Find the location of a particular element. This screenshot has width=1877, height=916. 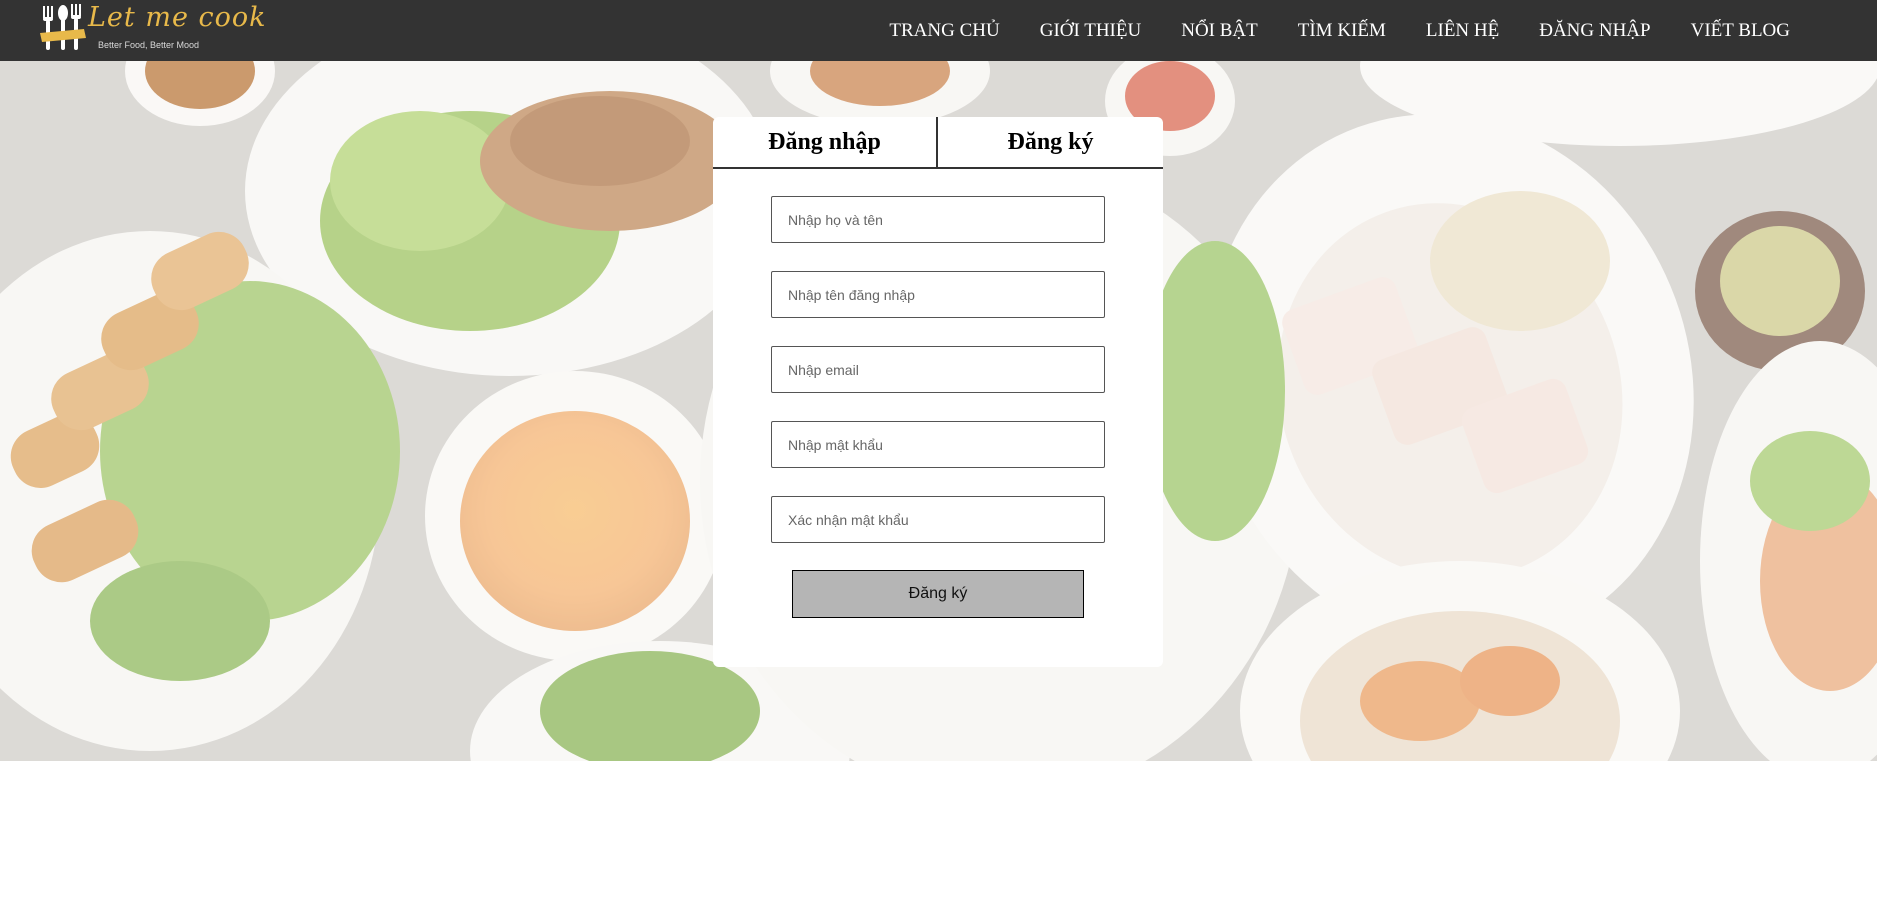

nav-item-contact: LIÊN HỆ is located at coordinates (1462, 31).